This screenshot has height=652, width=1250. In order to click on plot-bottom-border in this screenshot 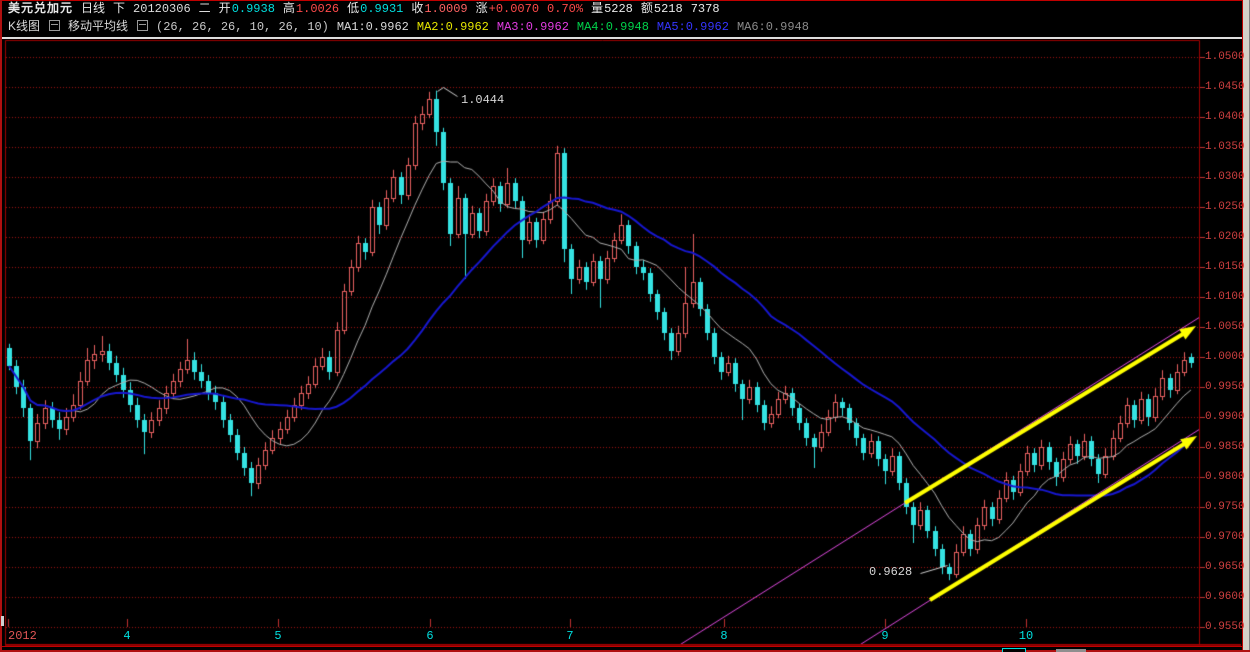, I will do `click(622, 646)`.